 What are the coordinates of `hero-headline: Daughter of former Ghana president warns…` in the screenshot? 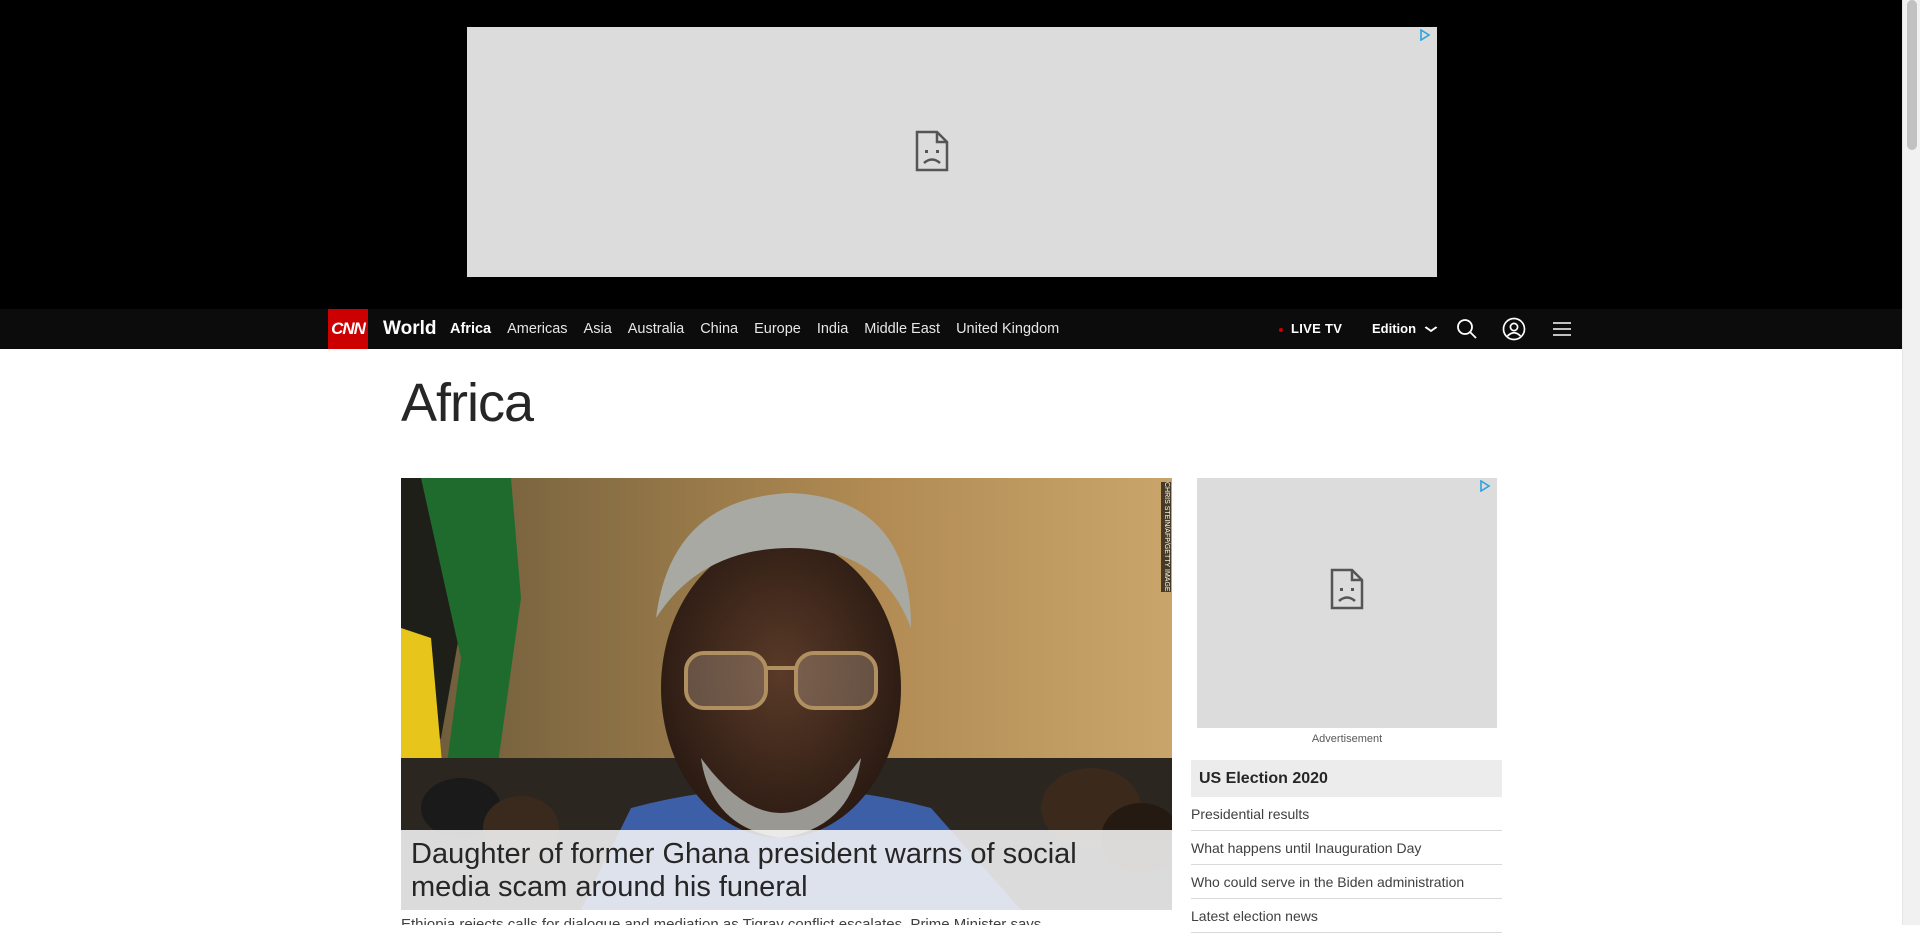 It's located at (786, 871).